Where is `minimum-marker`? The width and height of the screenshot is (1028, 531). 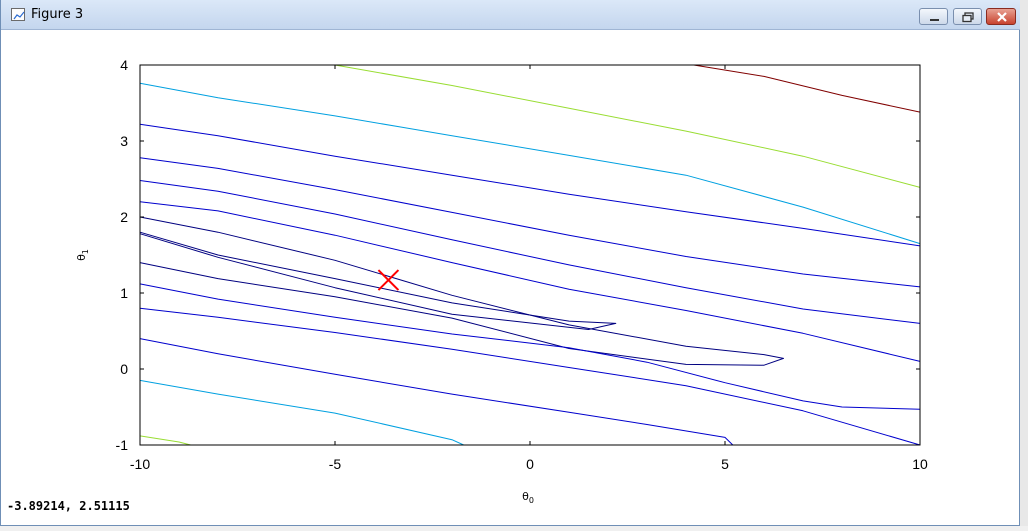
minimum-marker is located at coordinates (388, 280).